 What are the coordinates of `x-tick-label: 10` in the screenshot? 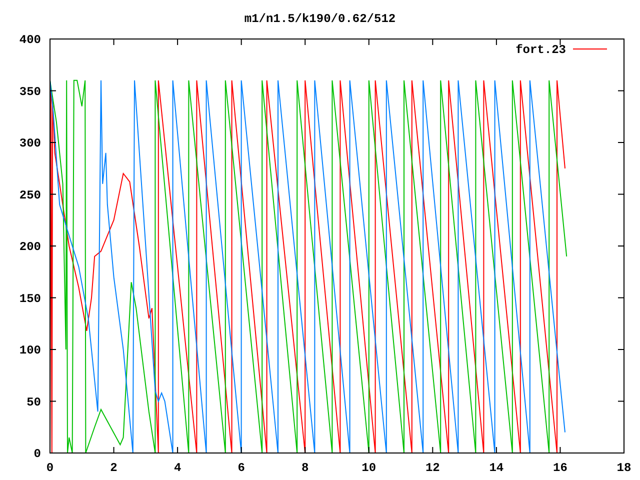 It's located at (369, 468).